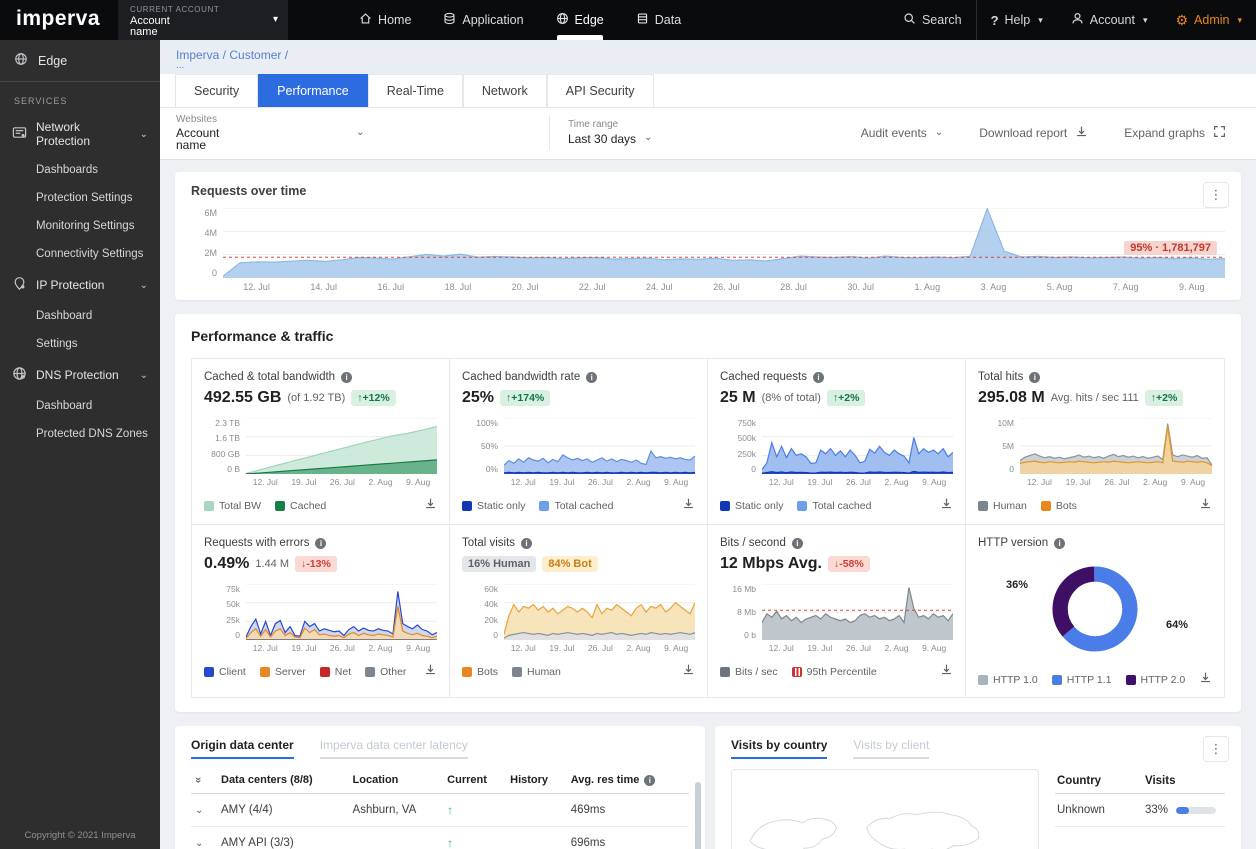 The image size is (1256, 849). Describe the element at coordinates (80, 344) in the screenshot. I see `sidebar-item-ip-settings: Settings` at that location.